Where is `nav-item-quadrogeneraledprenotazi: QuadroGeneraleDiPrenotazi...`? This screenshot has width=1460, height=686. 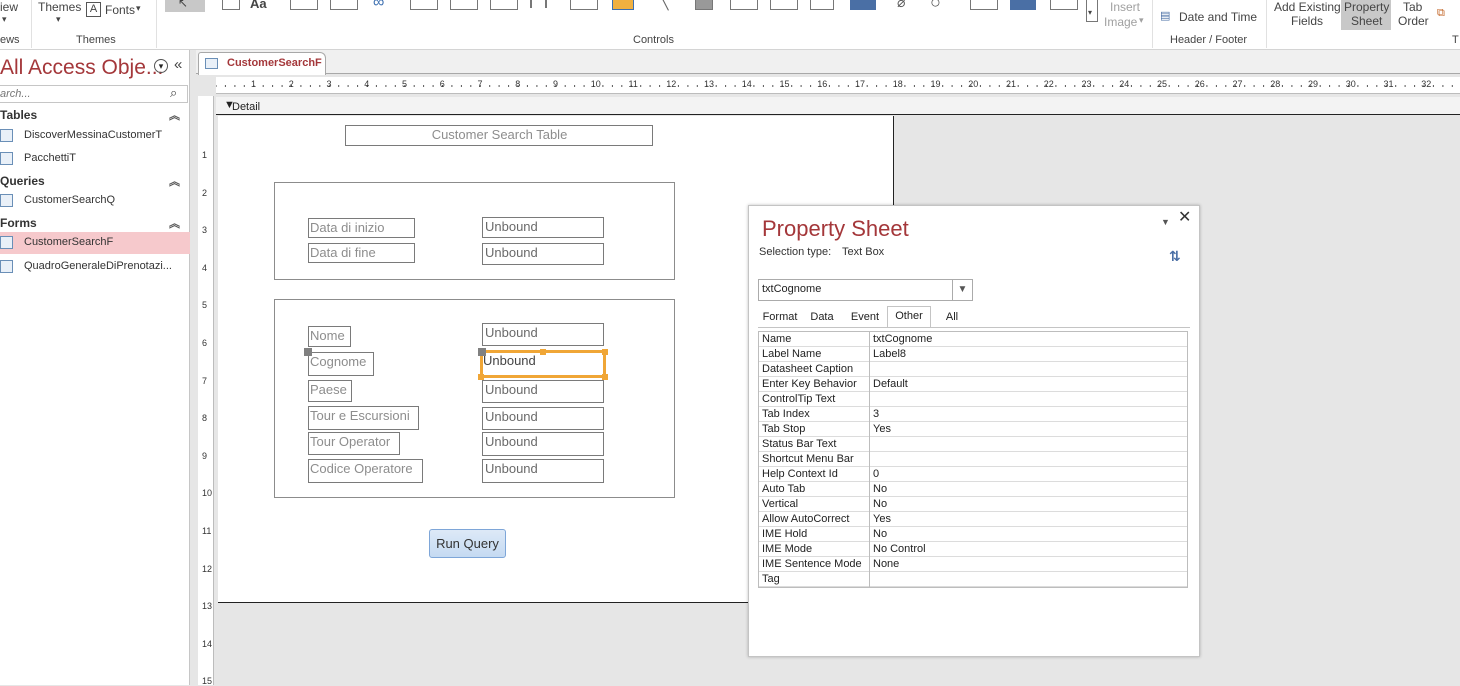
nav-item-quadrogeneraledprenotazi: QuadroGeneraleDiPrenotazi... is located at coordinates (95, 267).